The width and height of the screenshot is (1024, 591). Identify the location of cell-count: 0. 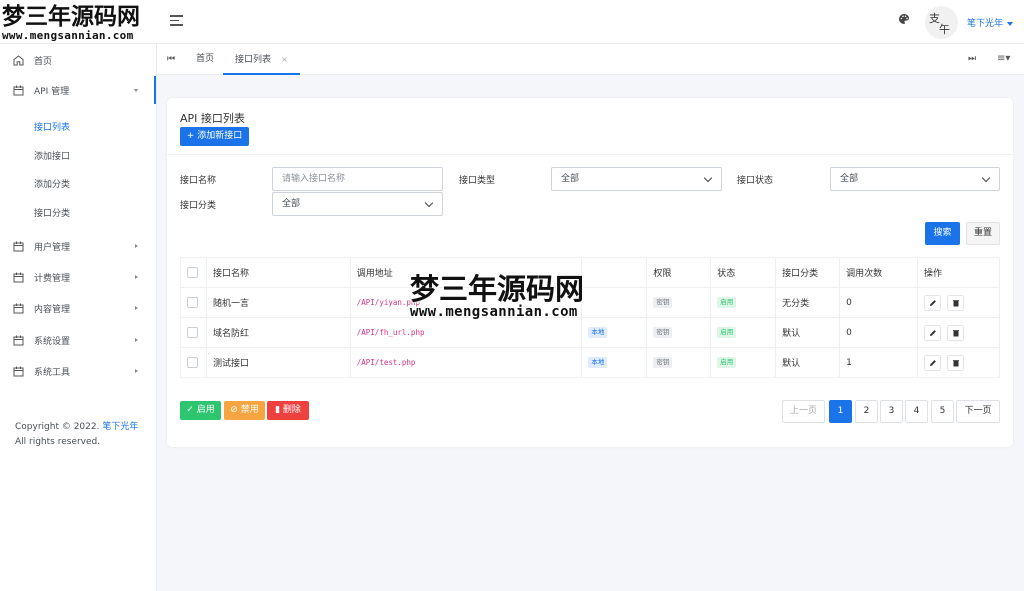
(878, 302).